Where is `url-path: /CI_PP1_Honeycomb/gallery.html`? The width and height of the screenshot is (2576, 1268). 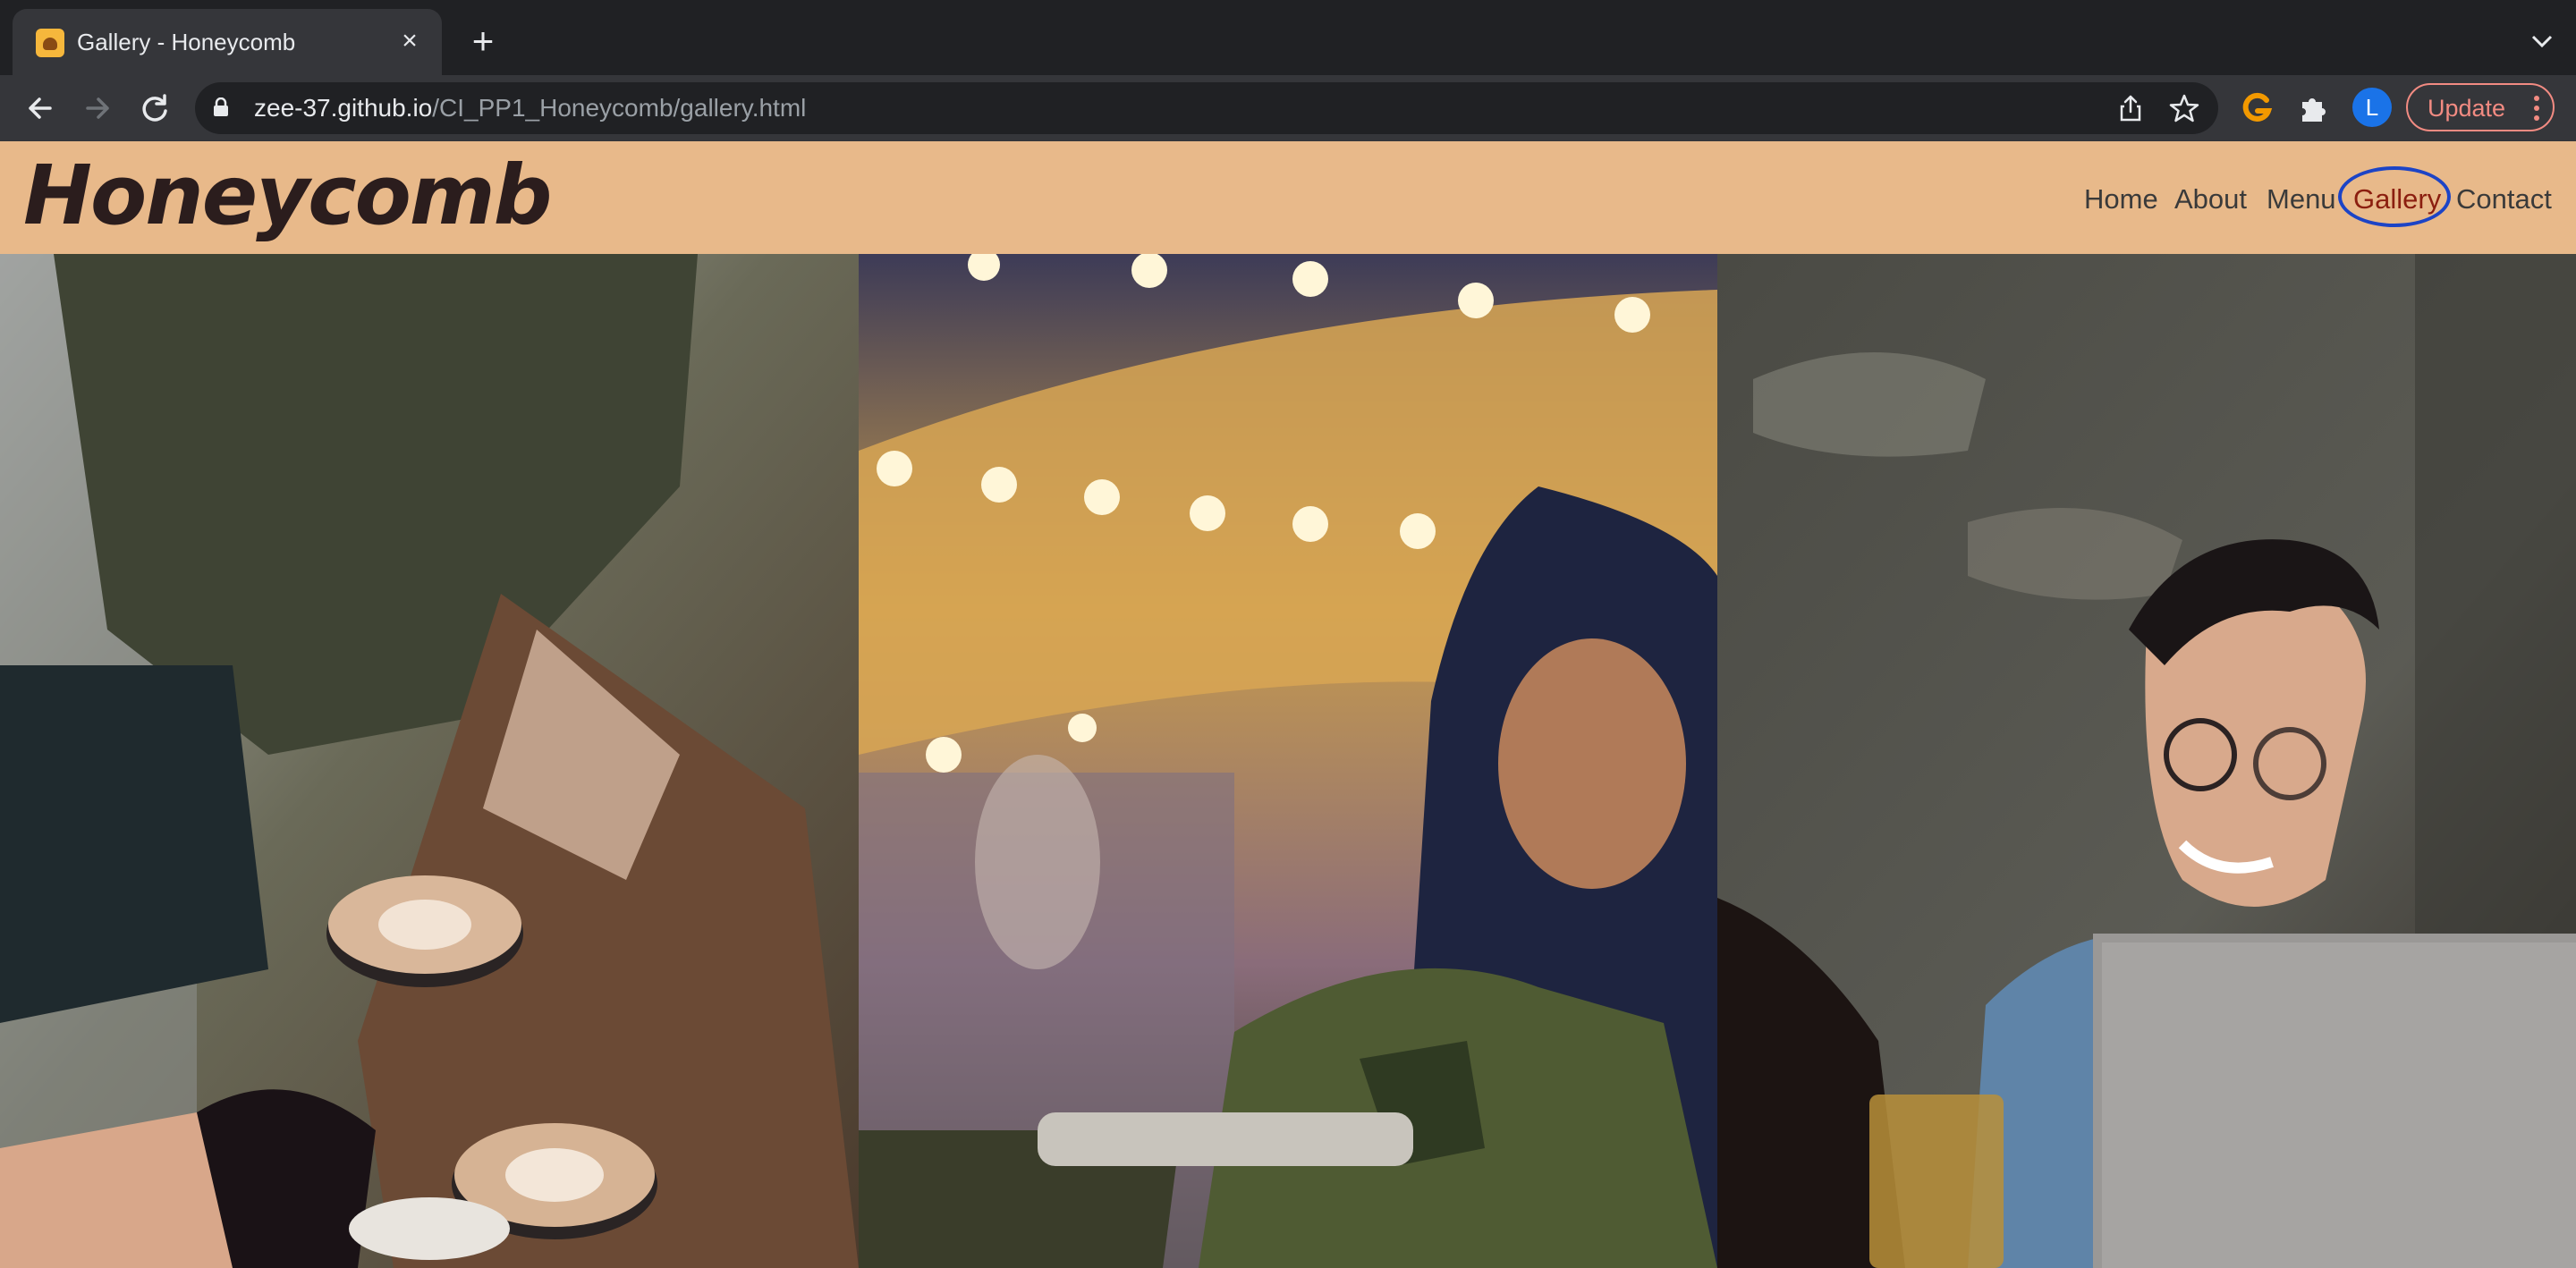
url-path: /CI_PP1_Honeycomb/gallery.html is located at coordinates (619, 108).